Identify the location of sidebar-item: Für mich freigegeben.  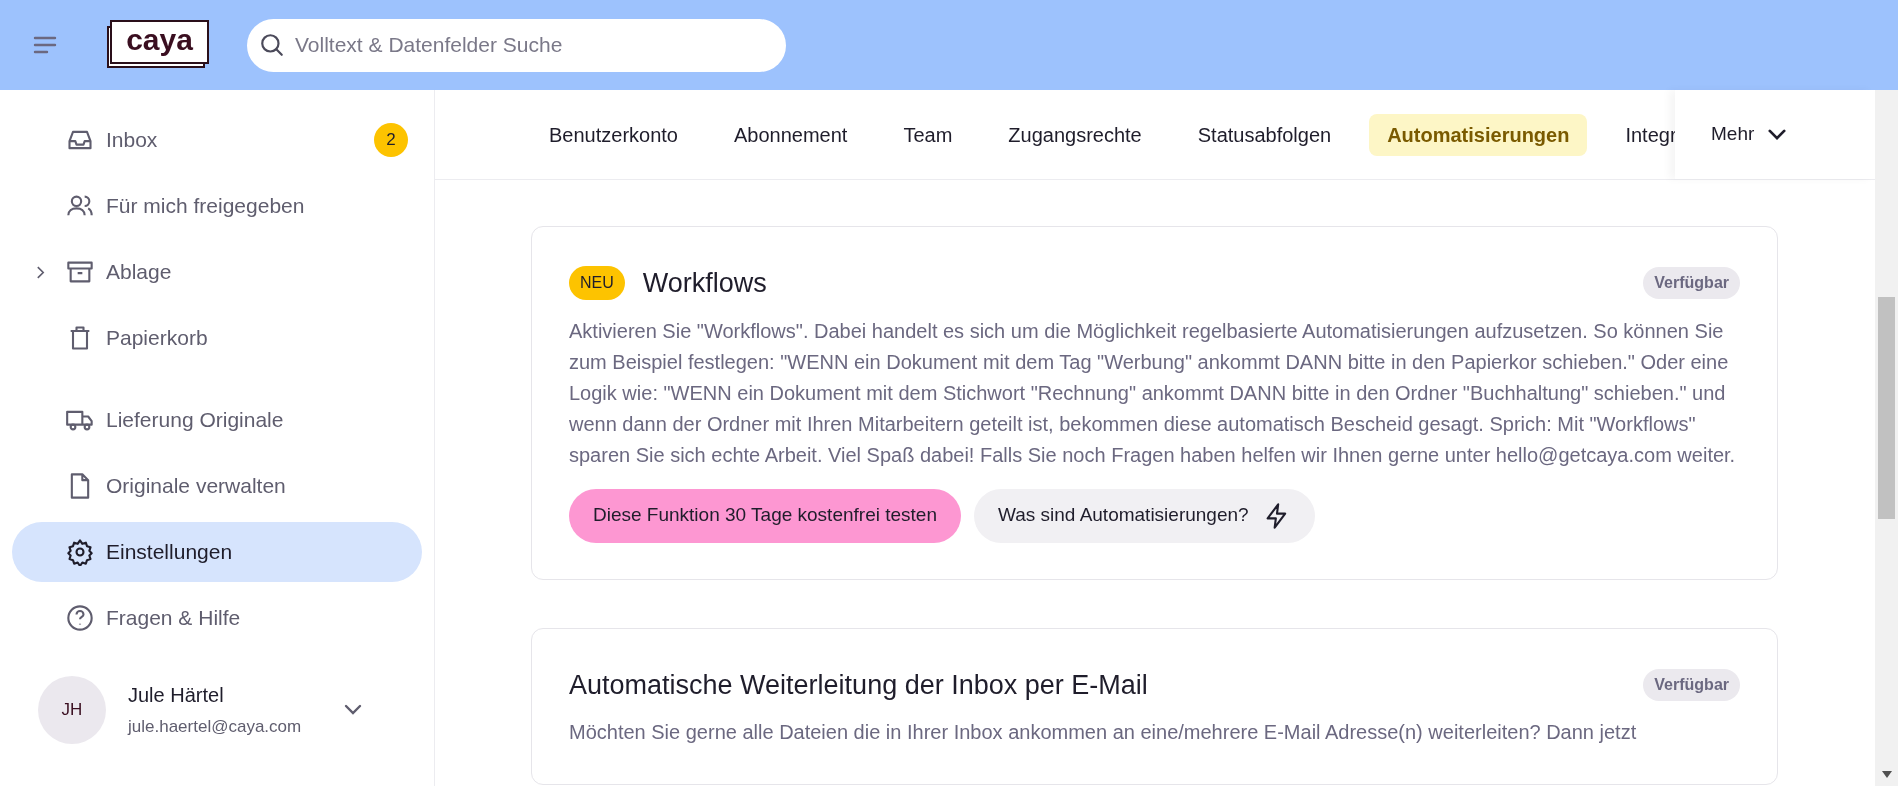
(217, 206).